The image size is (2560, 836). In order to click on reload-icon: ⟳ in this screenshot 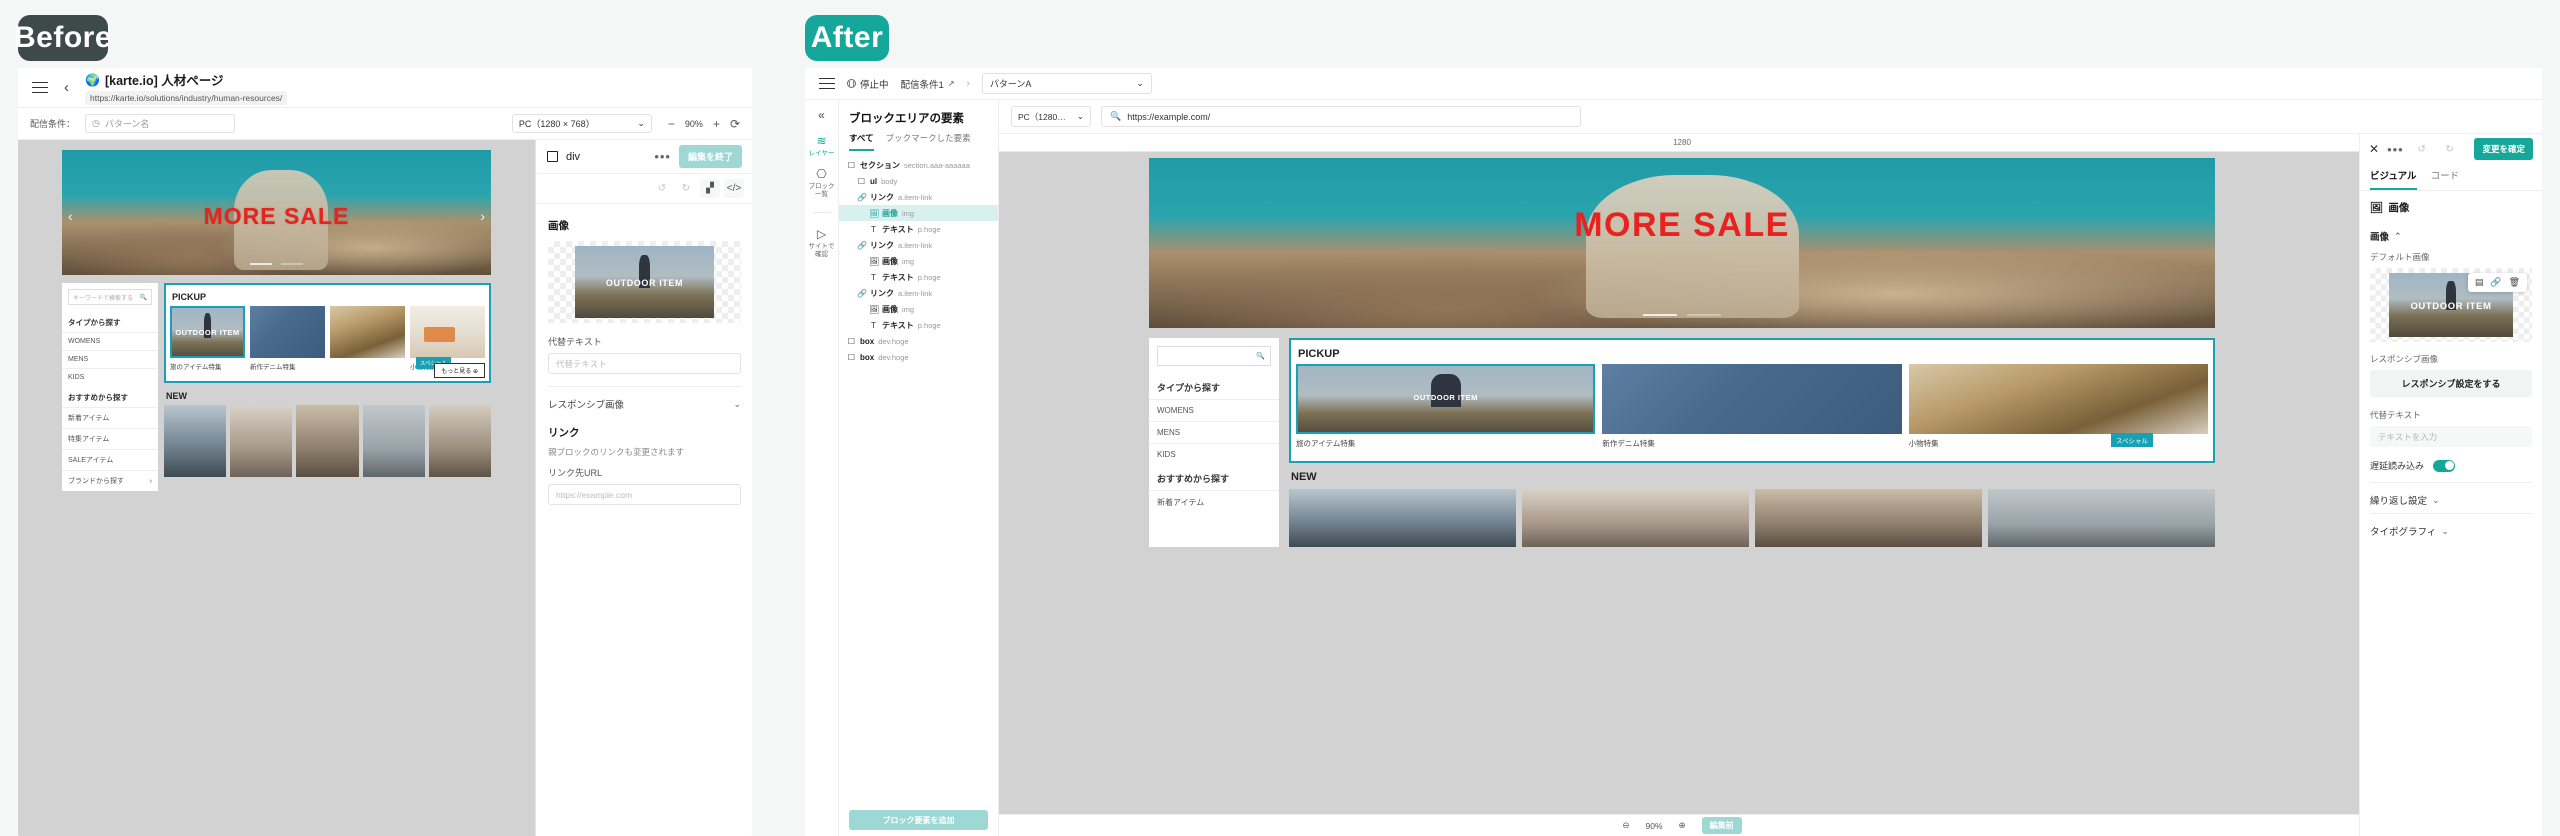, I will do `click(735, 124)`.